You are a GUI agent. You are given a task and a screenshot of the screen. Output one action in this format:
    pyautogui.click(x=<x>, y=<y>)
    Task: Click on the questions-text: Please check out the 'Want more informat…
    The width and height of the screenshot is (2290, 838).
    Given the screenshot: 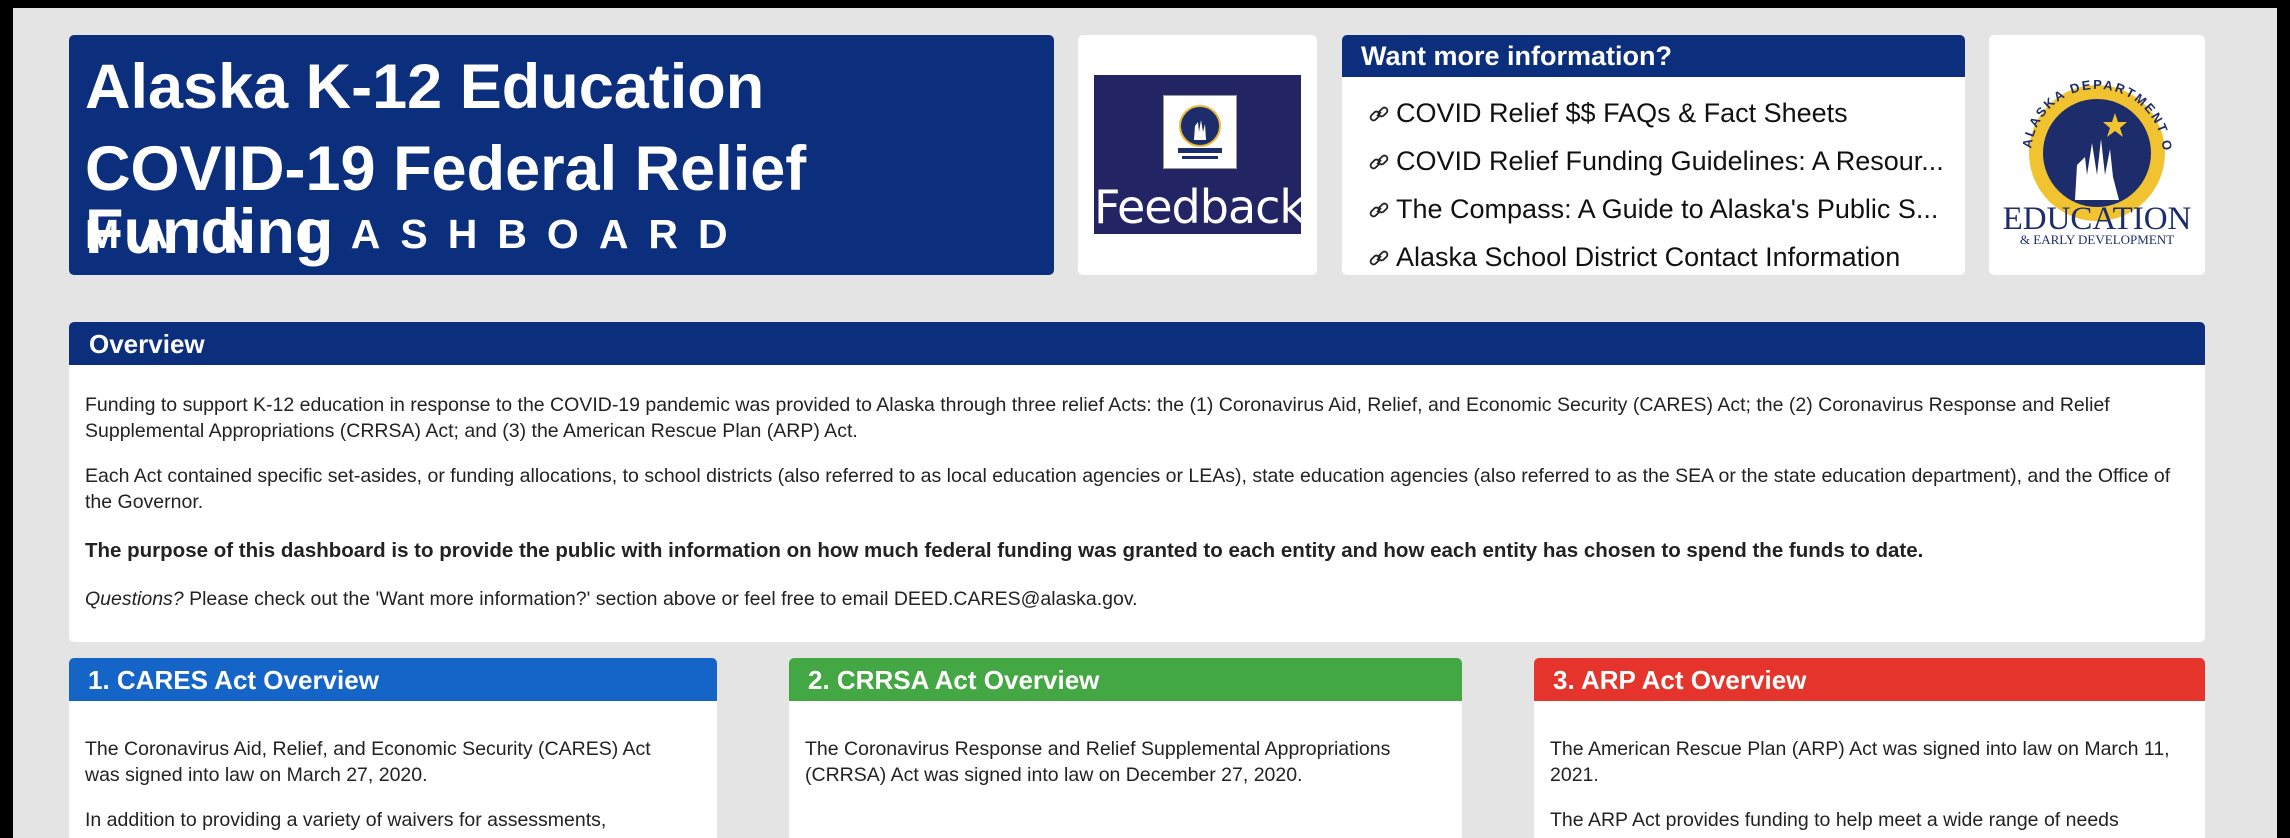 What is the action you would take?
    pyautogui.click(x=660, y=599)
    